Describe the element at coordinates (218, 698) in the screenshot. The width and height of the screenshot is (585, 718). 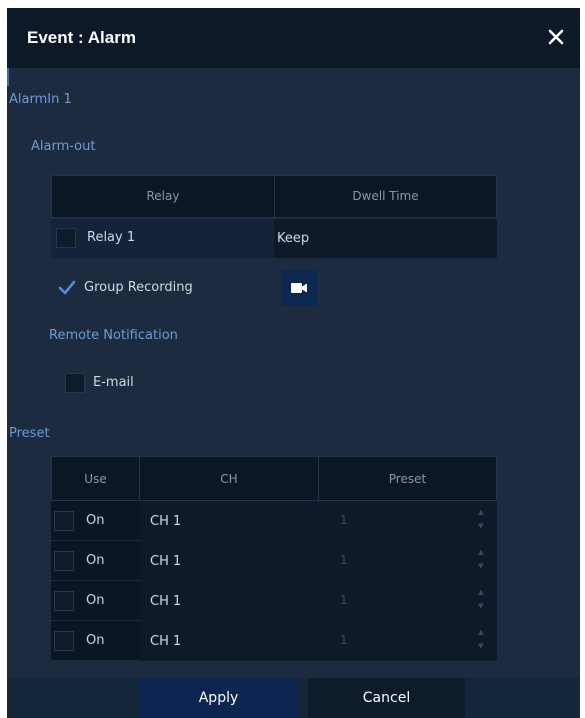
I see `apply-button: Apply` at that location.